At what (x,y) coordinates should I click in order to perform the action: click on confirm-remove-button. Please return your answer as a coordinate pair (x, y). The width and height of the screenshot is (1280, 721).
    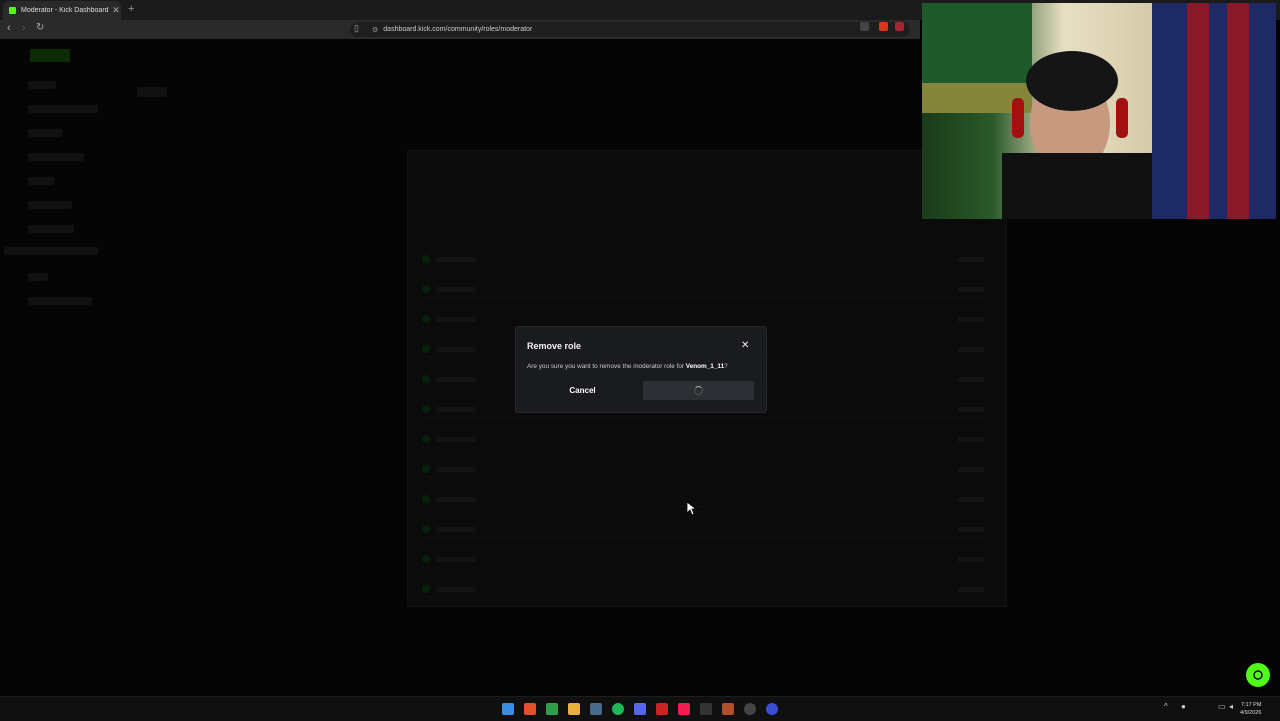
    Looking at the image, I should click on (698, 390).